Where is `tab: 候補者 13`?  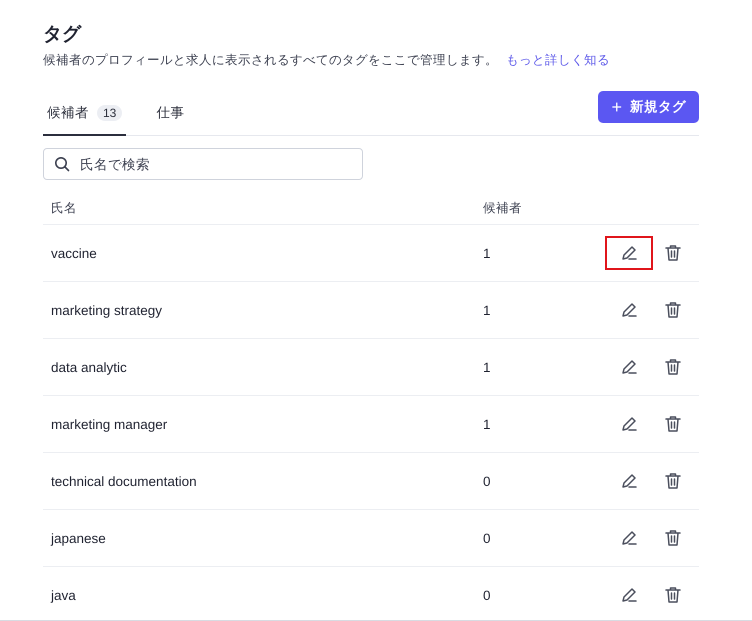 tab: 候補者 13 is located at coordinates (84, 113).